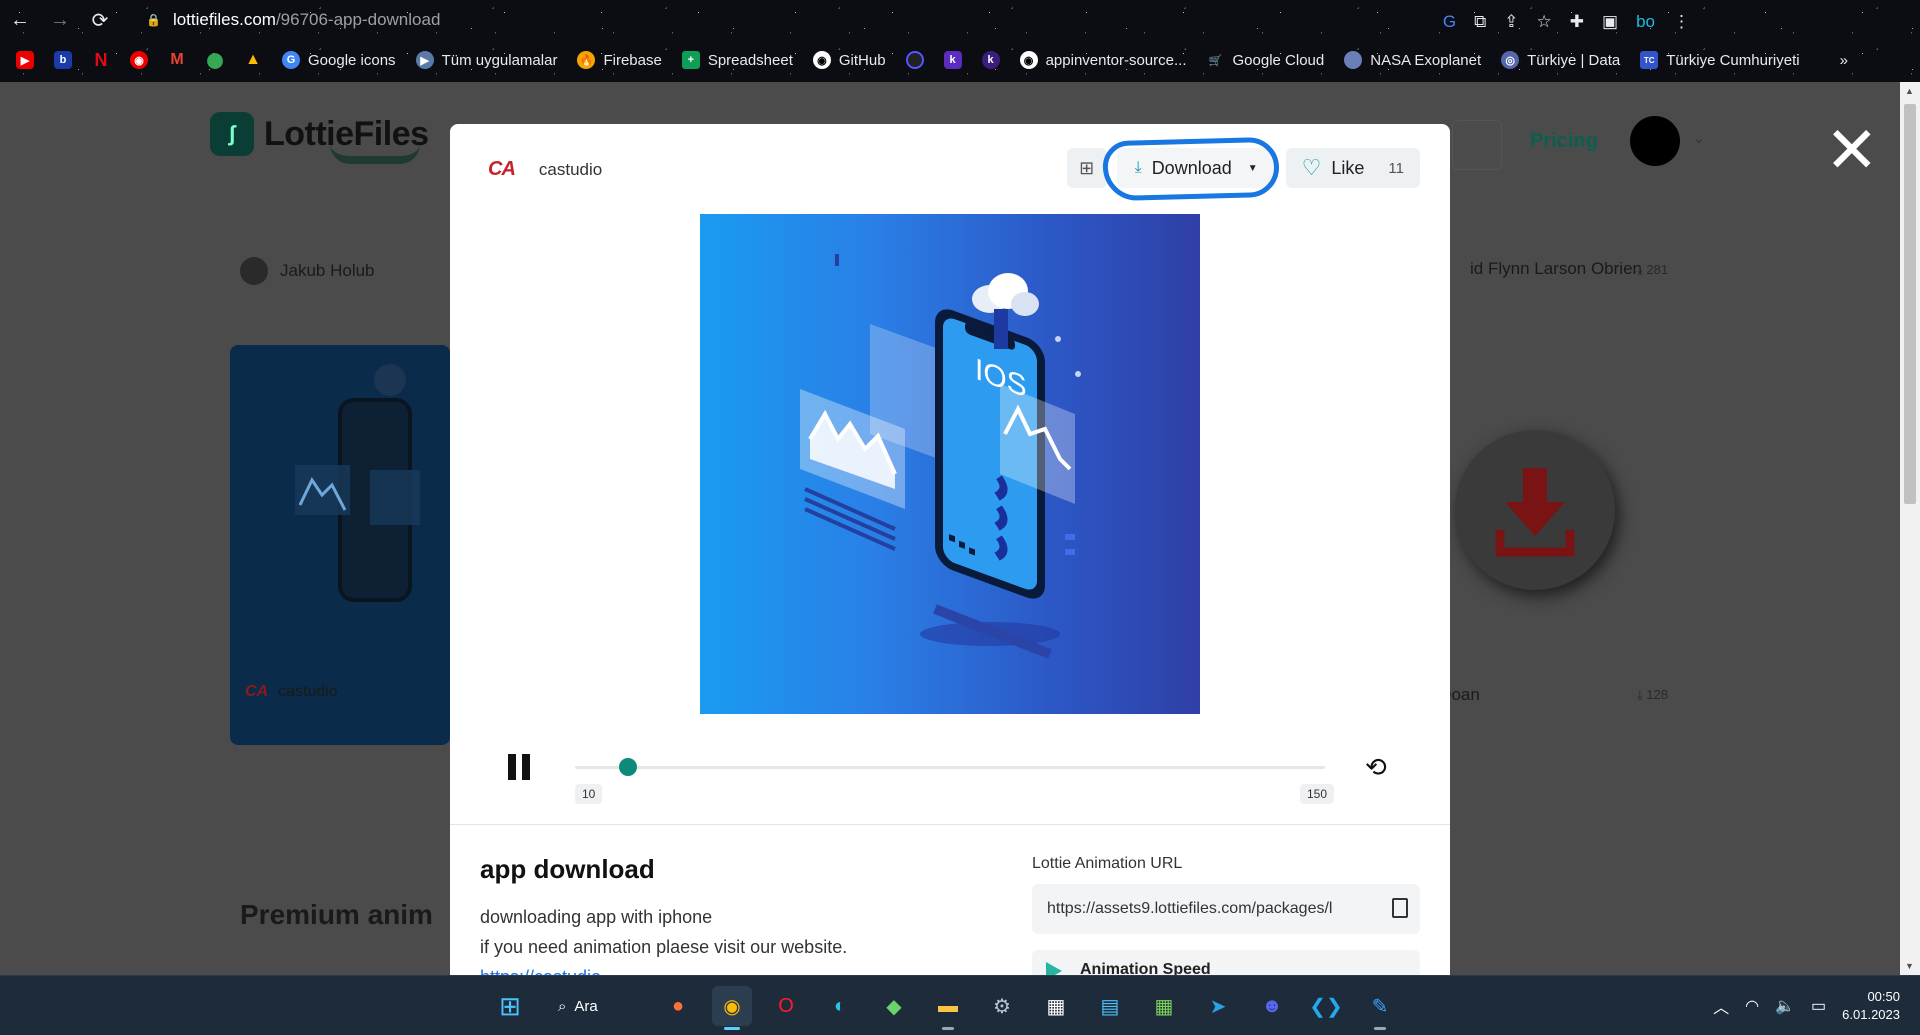 This screenshot has height=1035, width=1920. What do you see at coordinates (1326, 1006) in the screenshot?
I see `vscode-icon: ❮❯` at bounding box center [1326, 1006].